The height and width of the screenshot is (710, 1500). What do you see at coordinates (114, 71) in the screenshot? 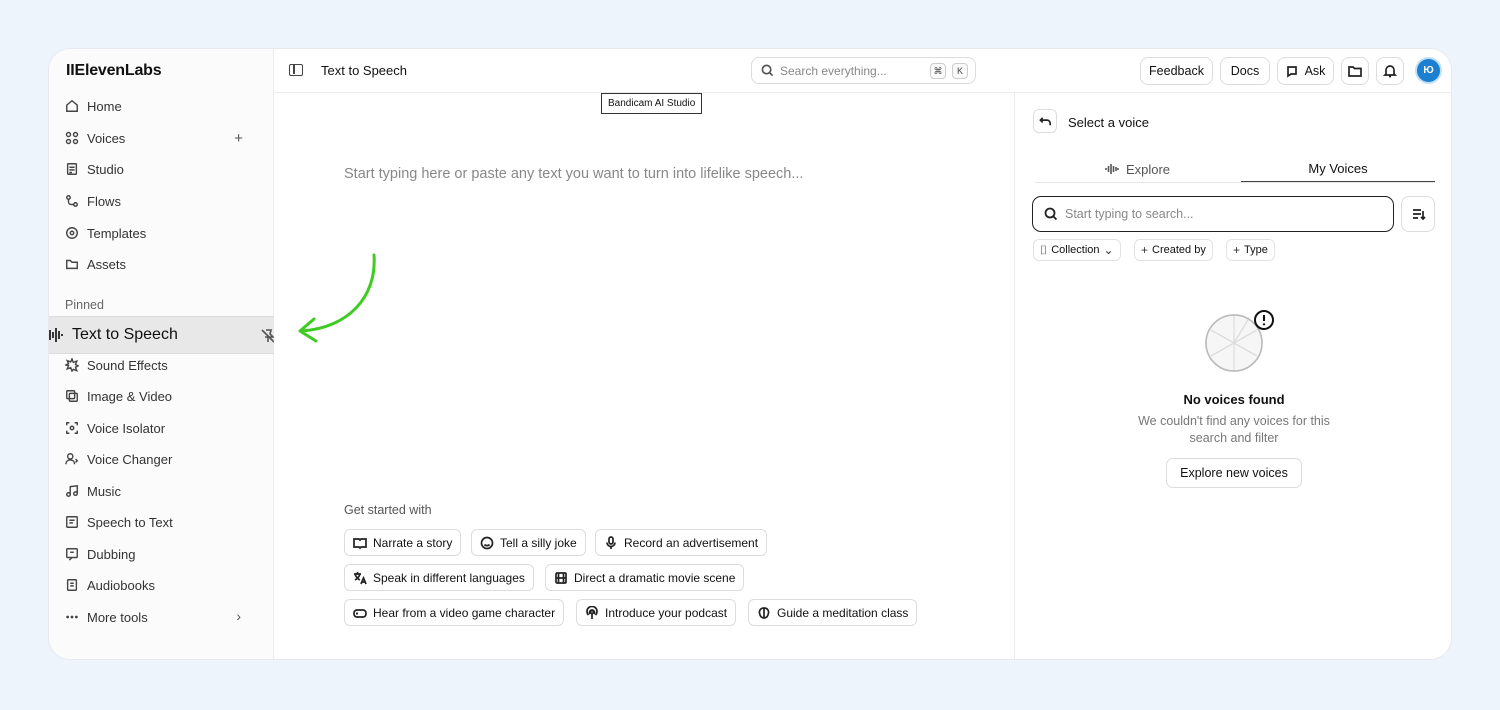
I see `app-logo: IIElevenLabs` at bounding box center [114, 71].